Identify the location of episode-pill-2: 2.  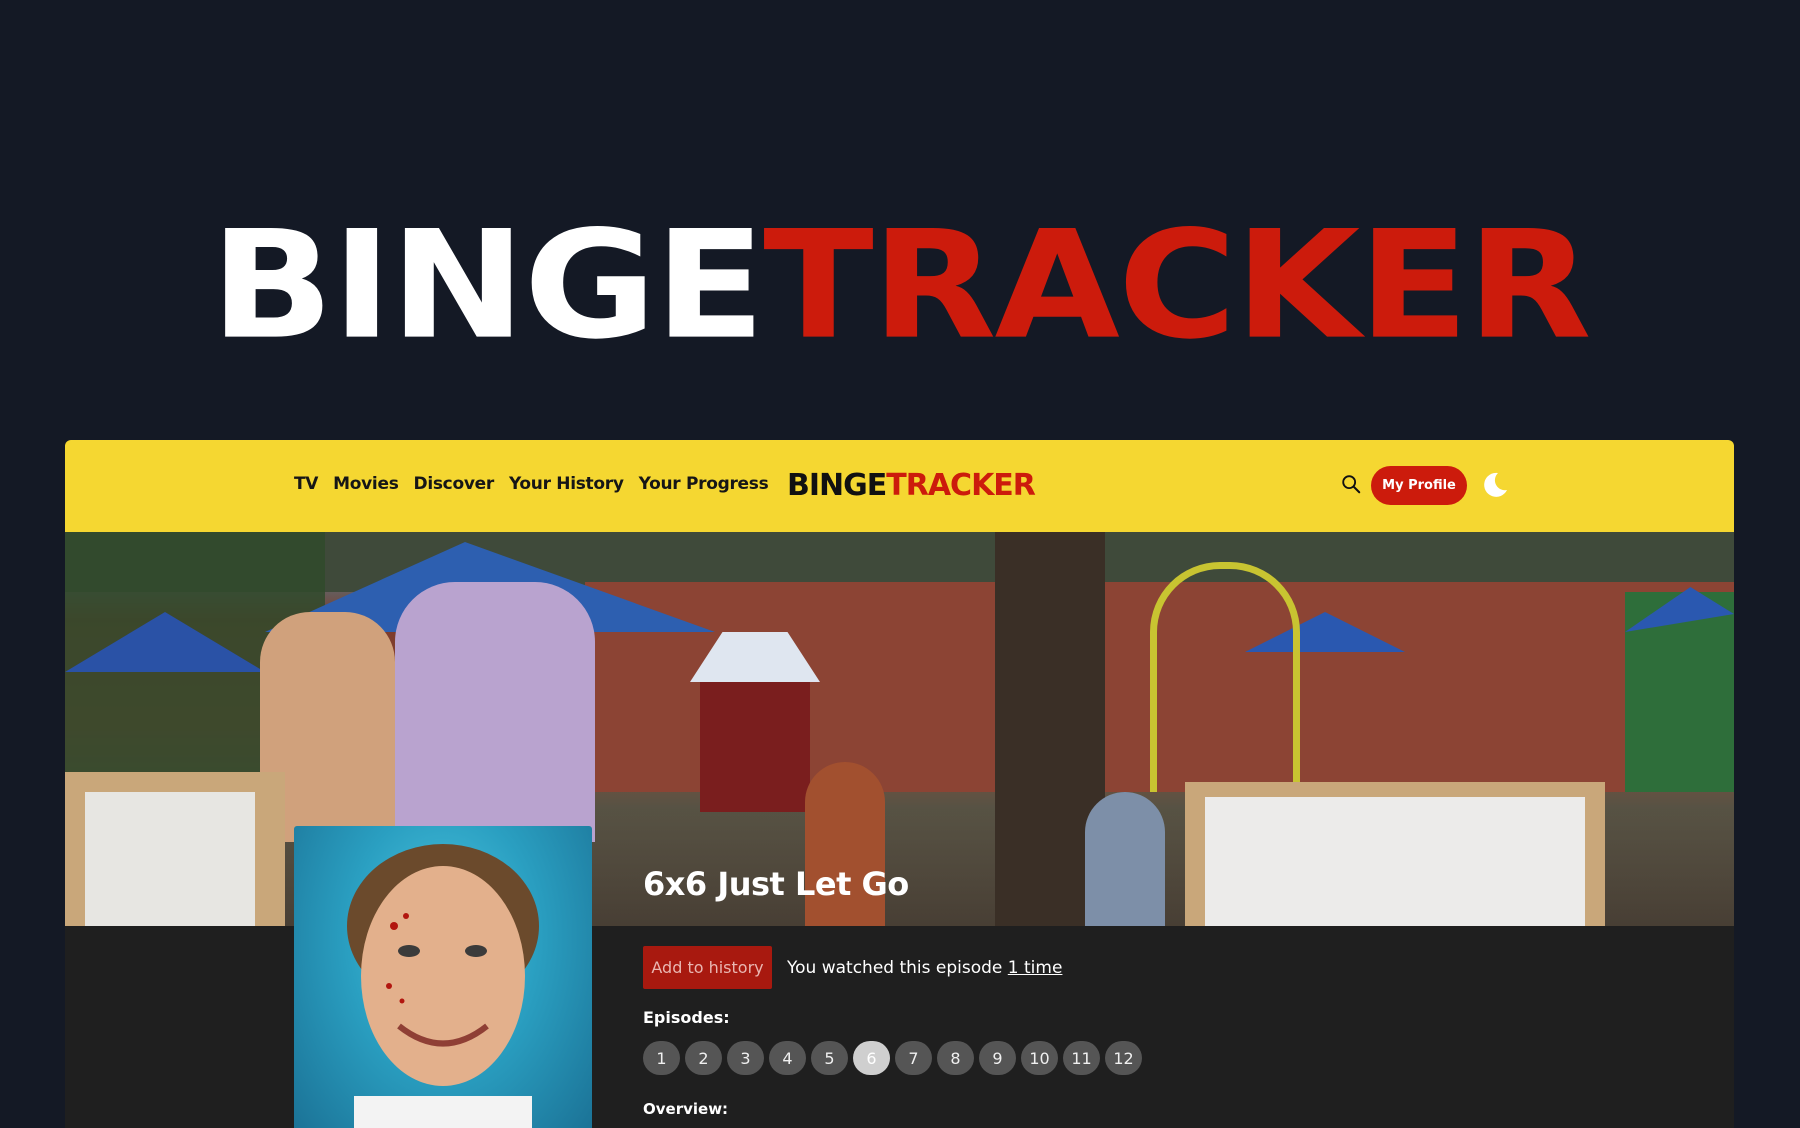
(703, 1058).